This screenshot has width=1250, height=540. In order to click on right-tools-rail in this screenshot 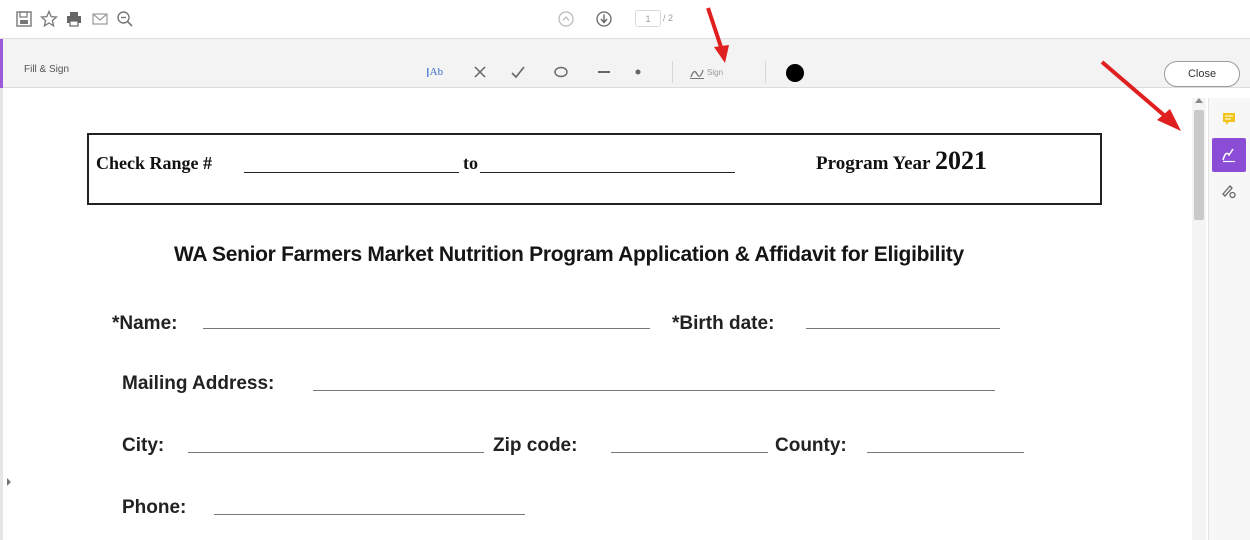, I will do `click(1229, 319)`.